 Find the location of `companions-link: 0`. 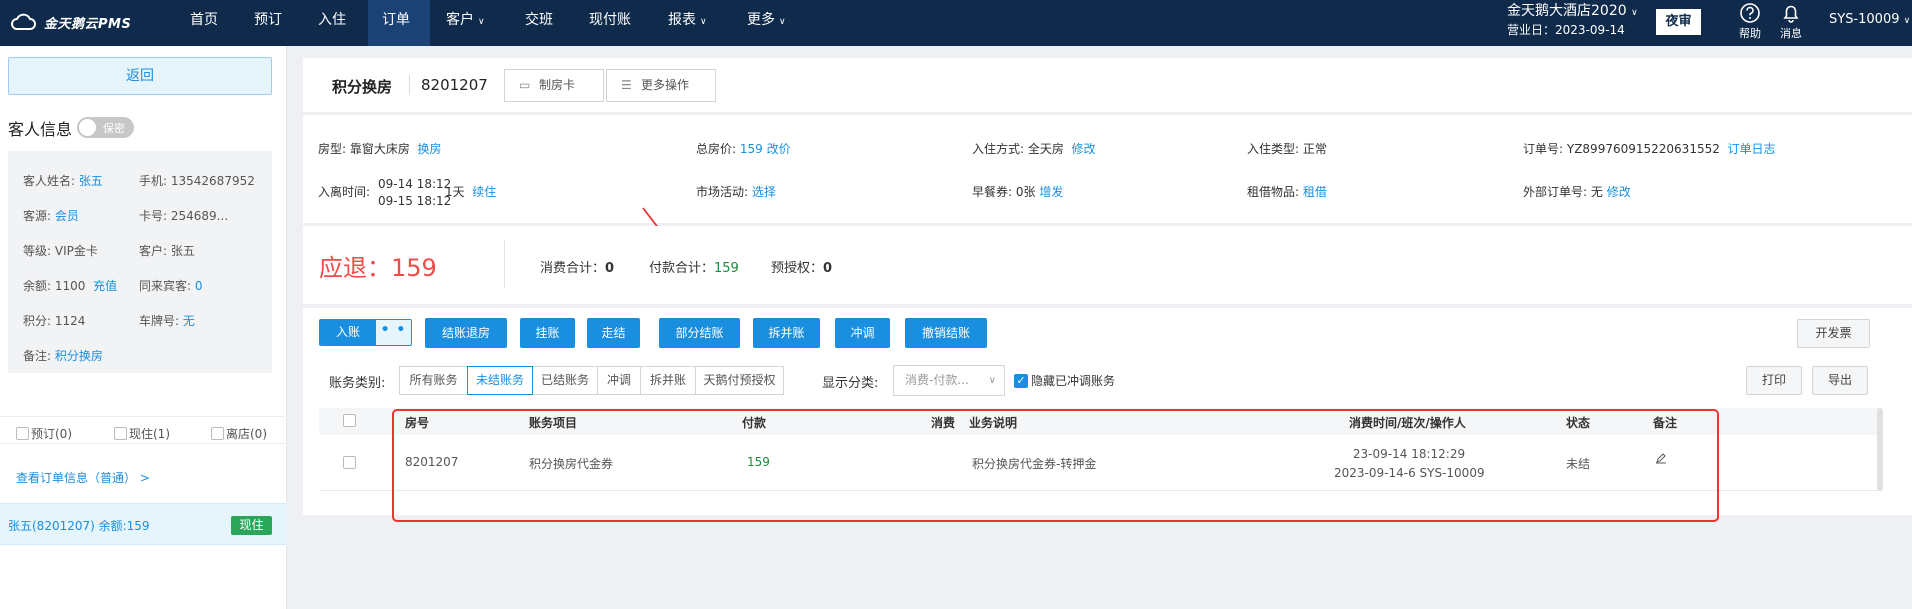

companions-link: 0 is located at coordinates (199, 286).